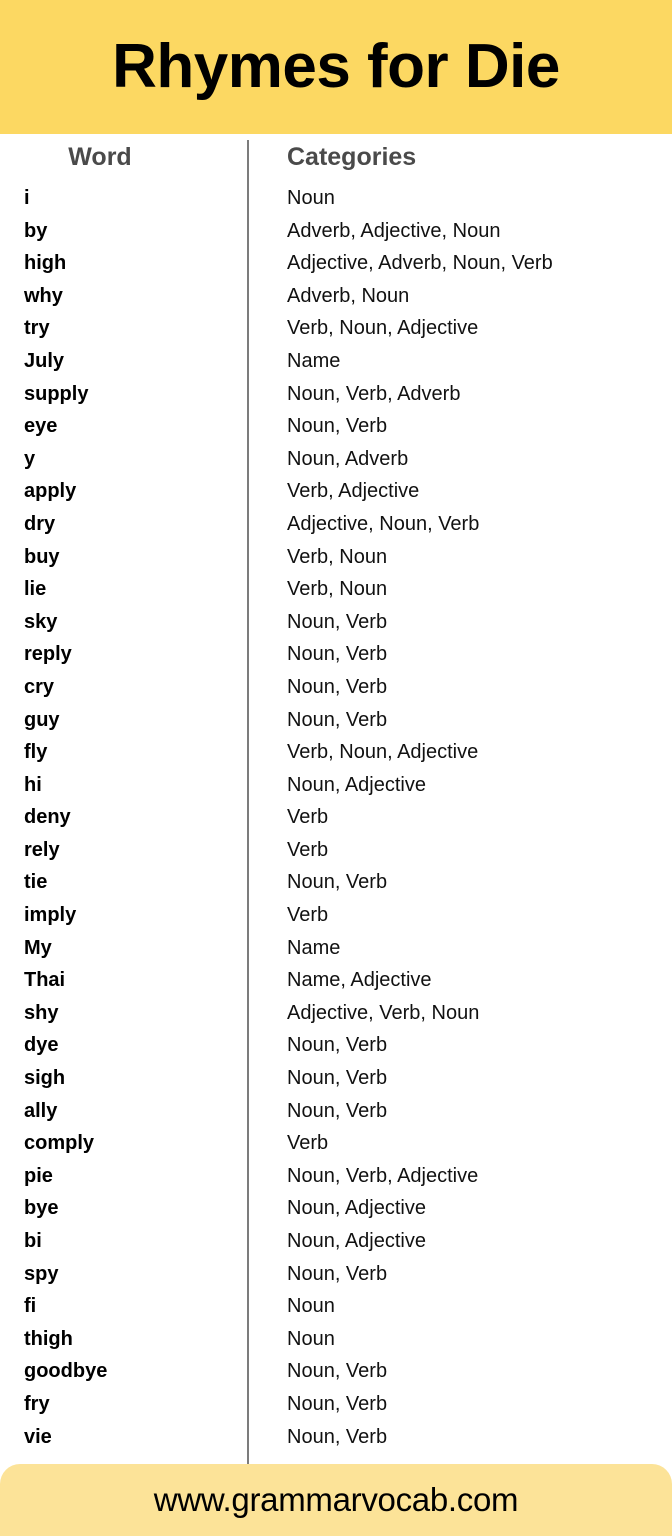 This screenshot has width=672, height=1536. I want to click on page-title: Rhymes for Die, so click(336, 66).